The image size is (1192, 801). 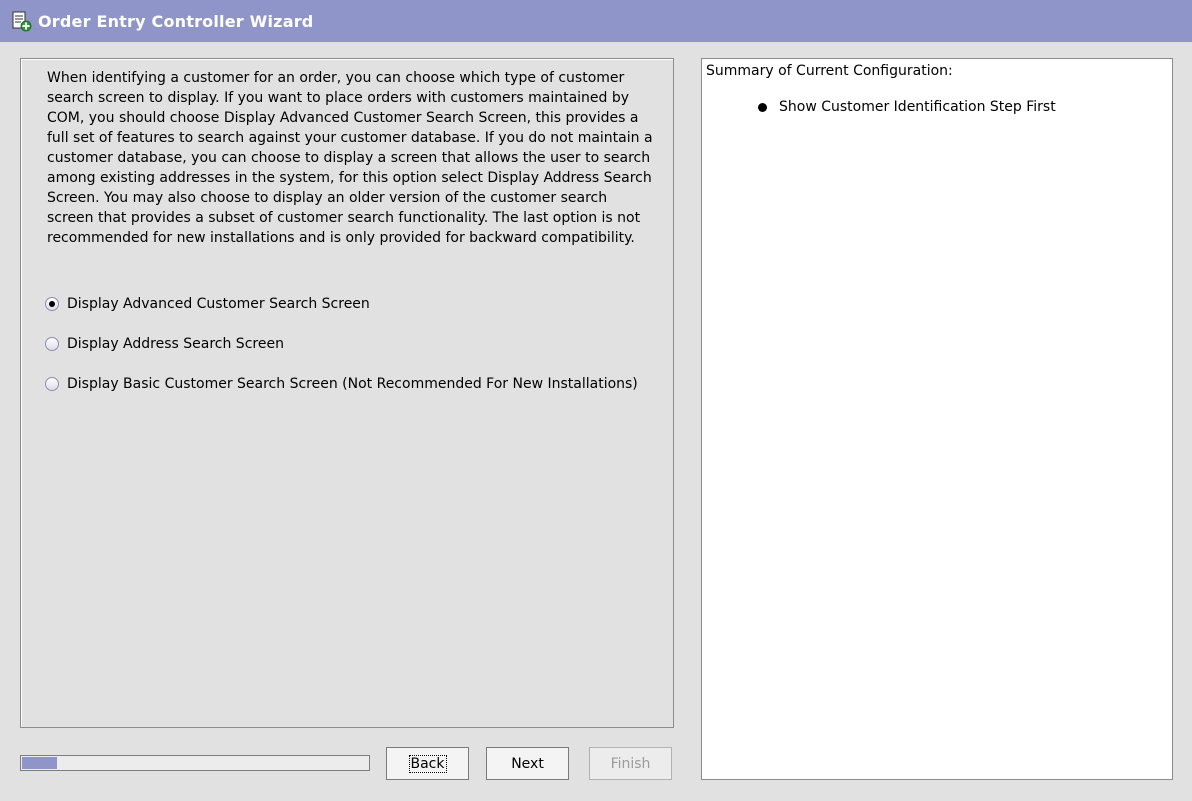 I want to click on summary-item: Show Customer Identification Step First, so click(x=907, y=107).